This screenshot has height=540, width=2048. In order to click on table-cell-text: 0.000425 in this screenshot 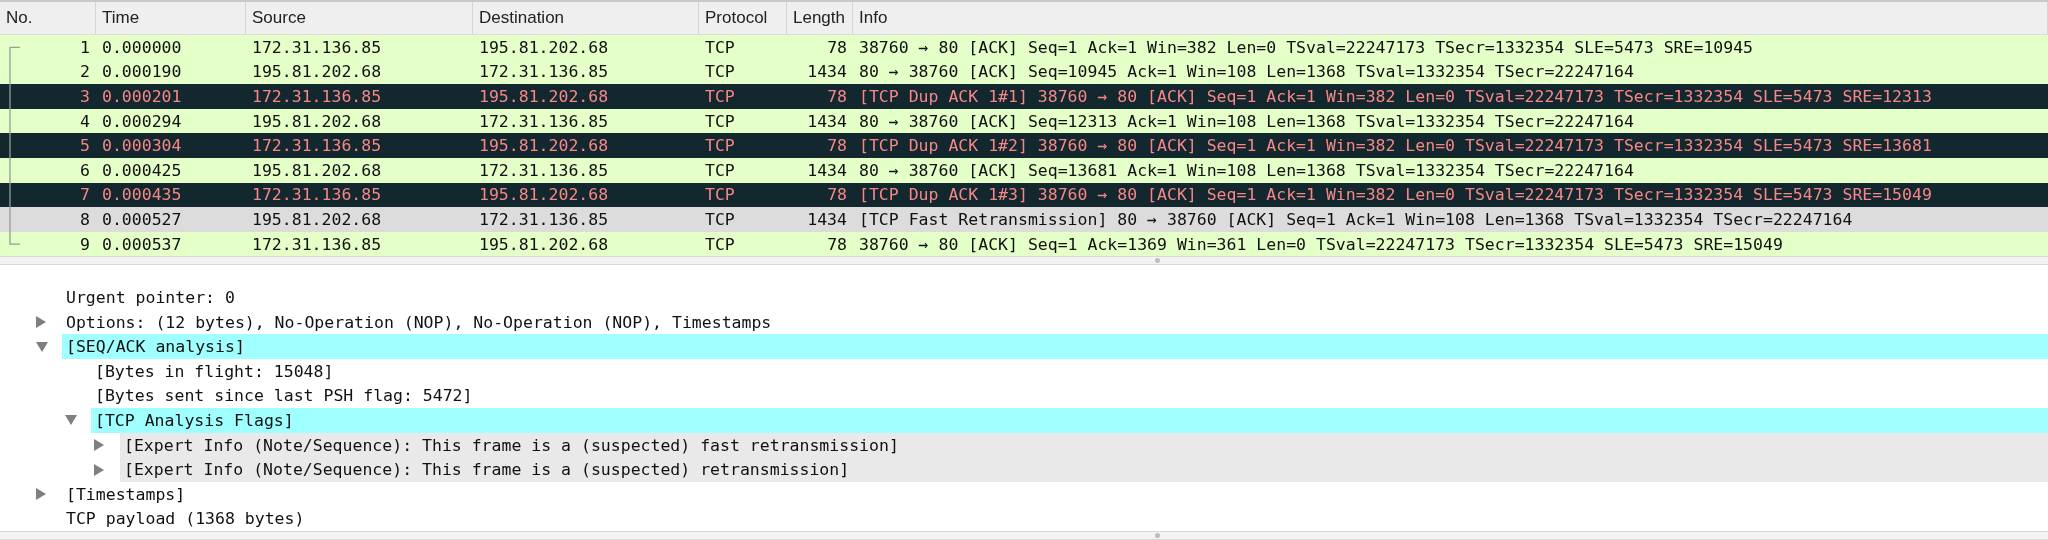, I will do `click(142, 170)`.